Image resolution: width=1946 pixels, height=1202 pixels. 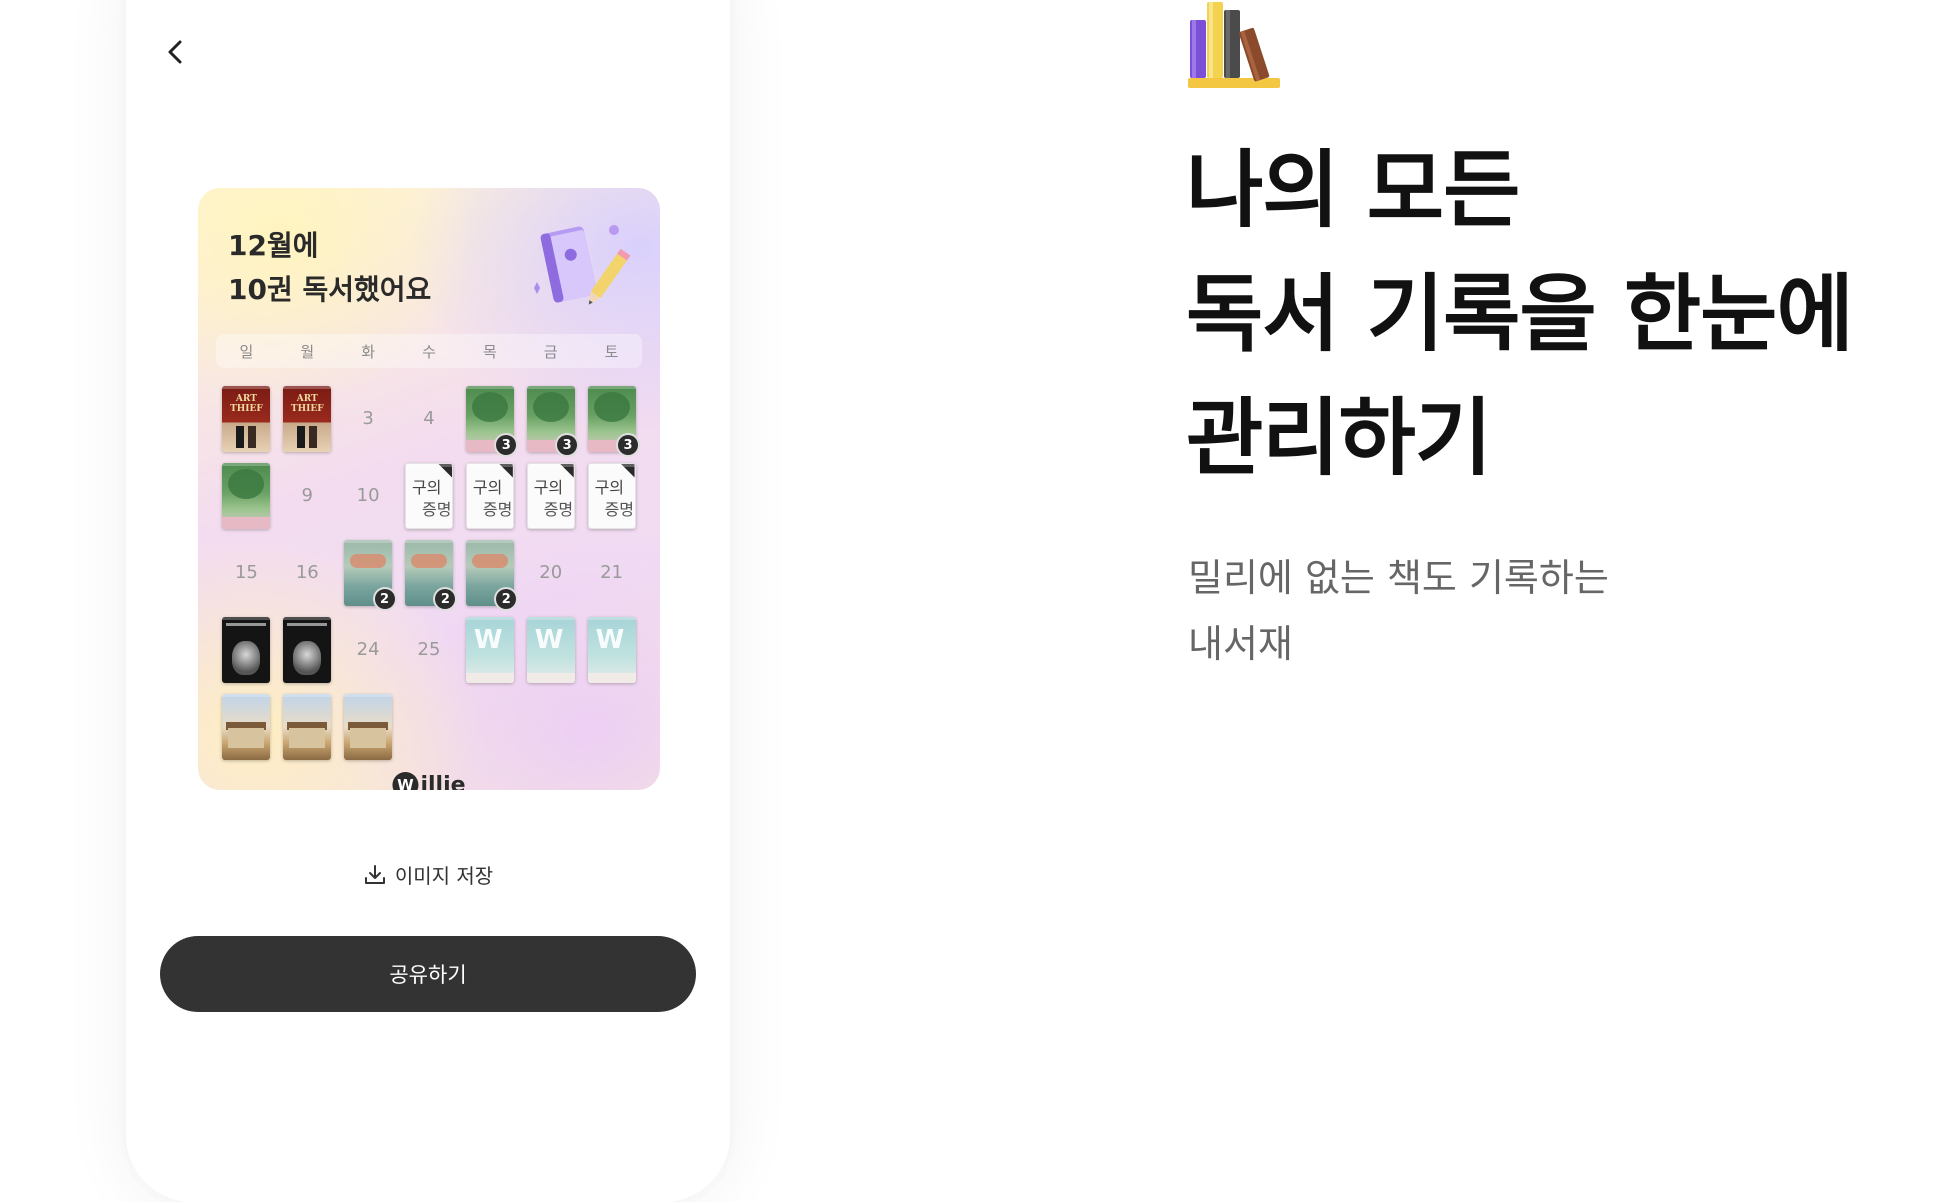 I want to click on weekday-label: 일, so click(x=246, y=351).